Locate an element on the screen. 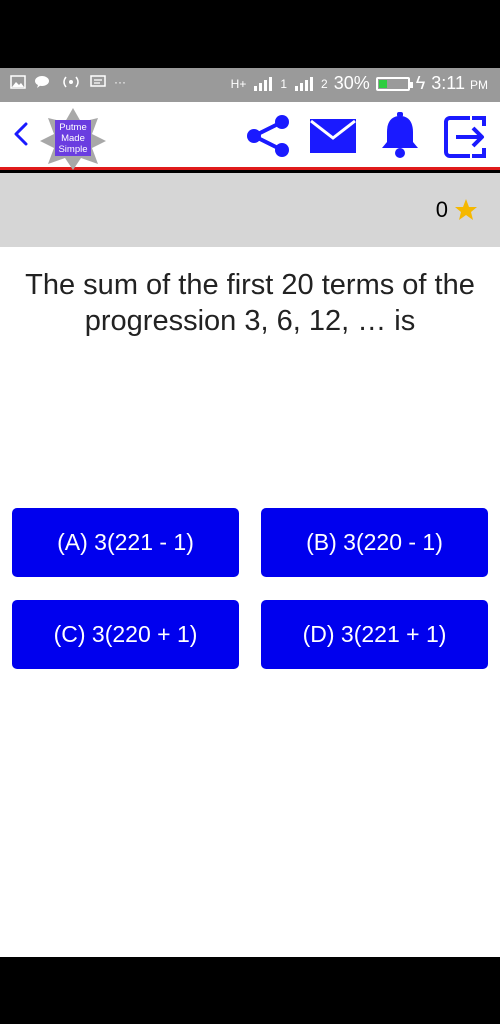 The image size is (500, 1024). more-notifications-icon: ··· is located at coordinates (120, 82).